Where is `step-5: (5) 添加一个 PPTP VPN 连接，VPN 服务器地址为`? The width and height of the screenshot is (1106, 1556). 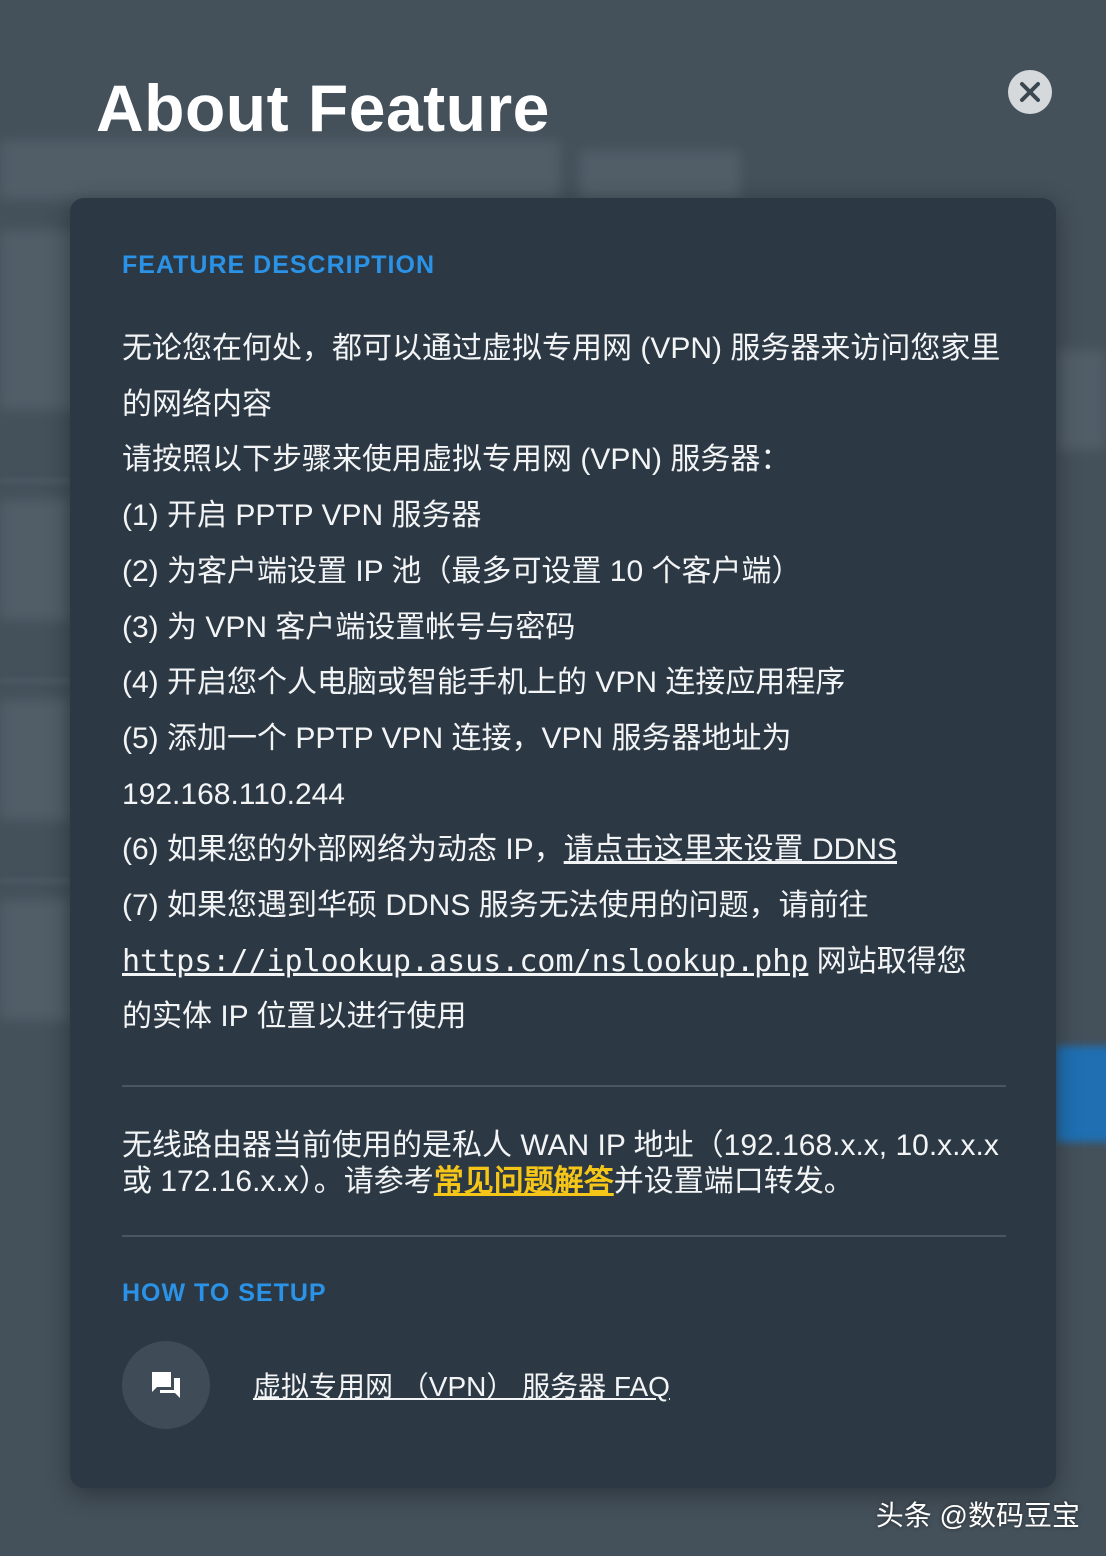
step-5: (5) 添加一个 PPTP VPN 连接，VPN 服务器地址为 is located at coordinates (457, 738).